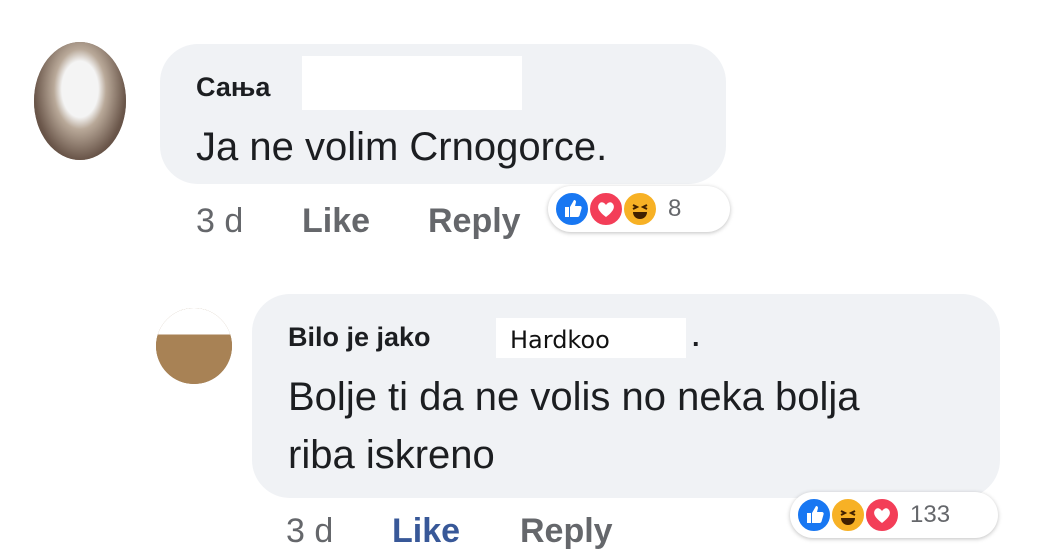 Image resolution: width=1047 pixels, height=551 pixels. Describe the element at coordinates (574, 397) in the screenshot. I see `comment-text-line-1: Bolje ti da ne volis no neka bolja` at that location.